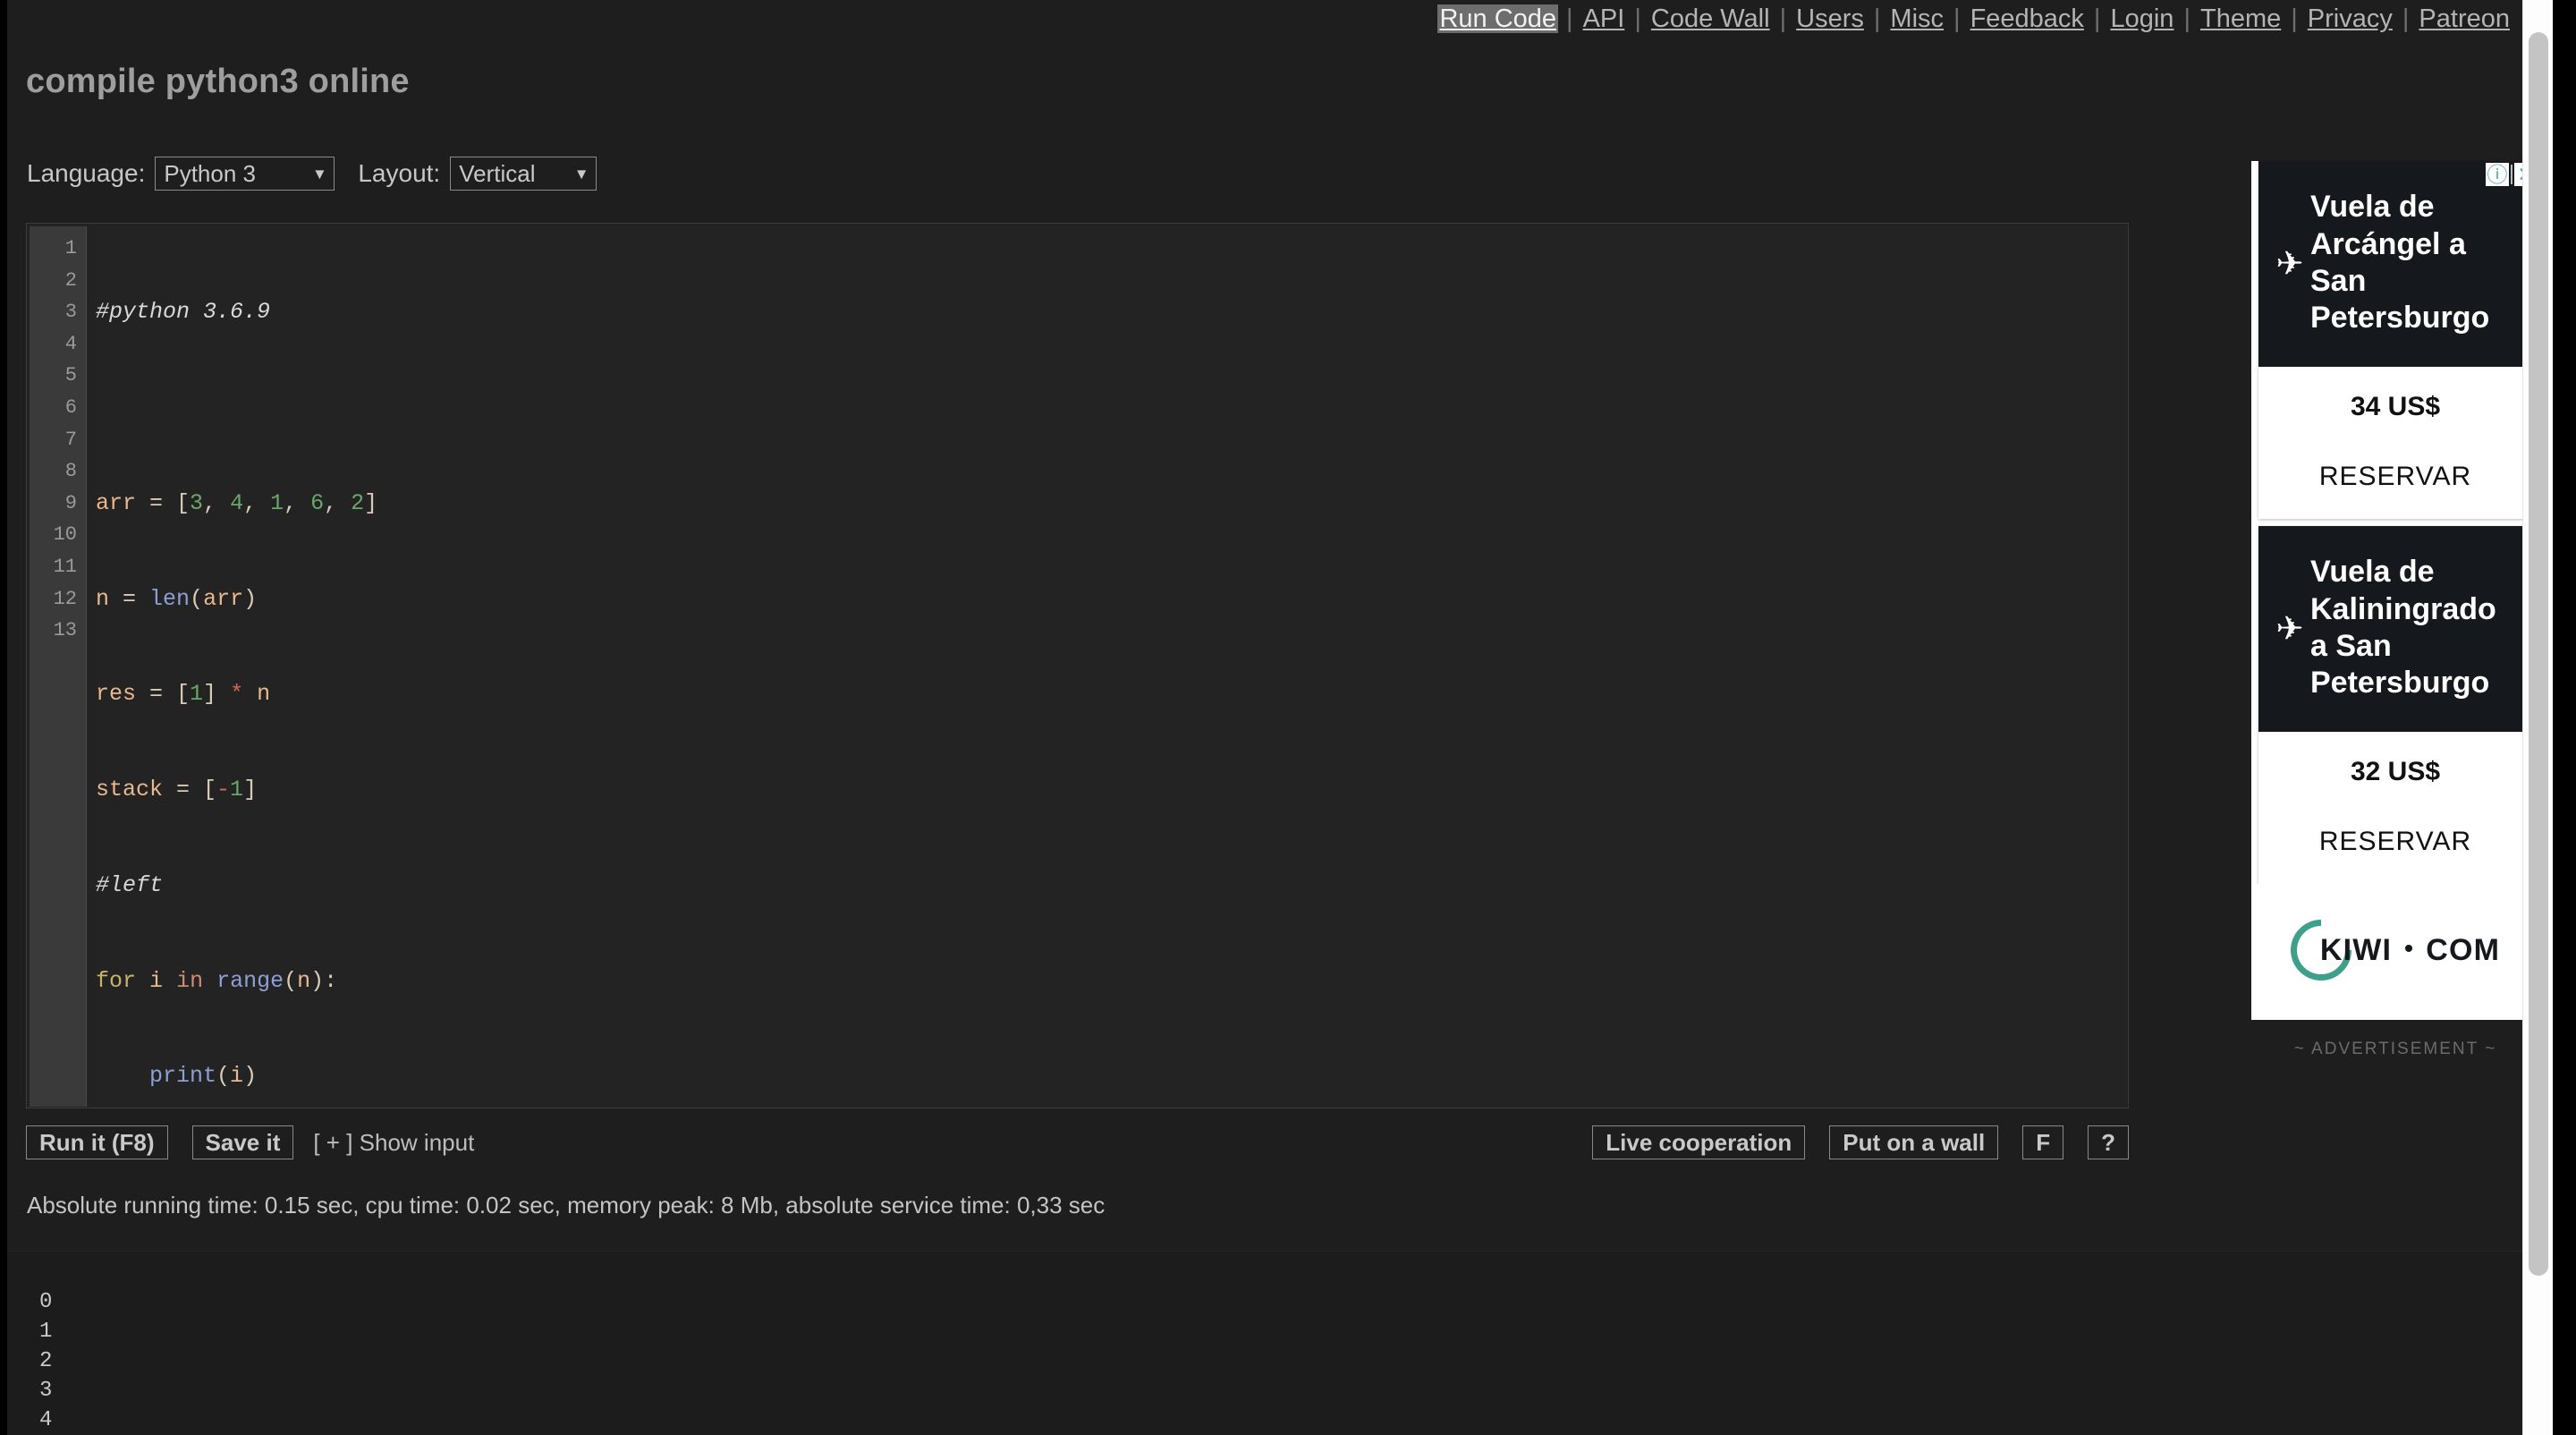 Image resolution: width=2576 pixels, height=1435 pixels. Describe the element at coordinates (183, 312) in the screenshot. I see `code-token: #python 3.6.9` at that location.